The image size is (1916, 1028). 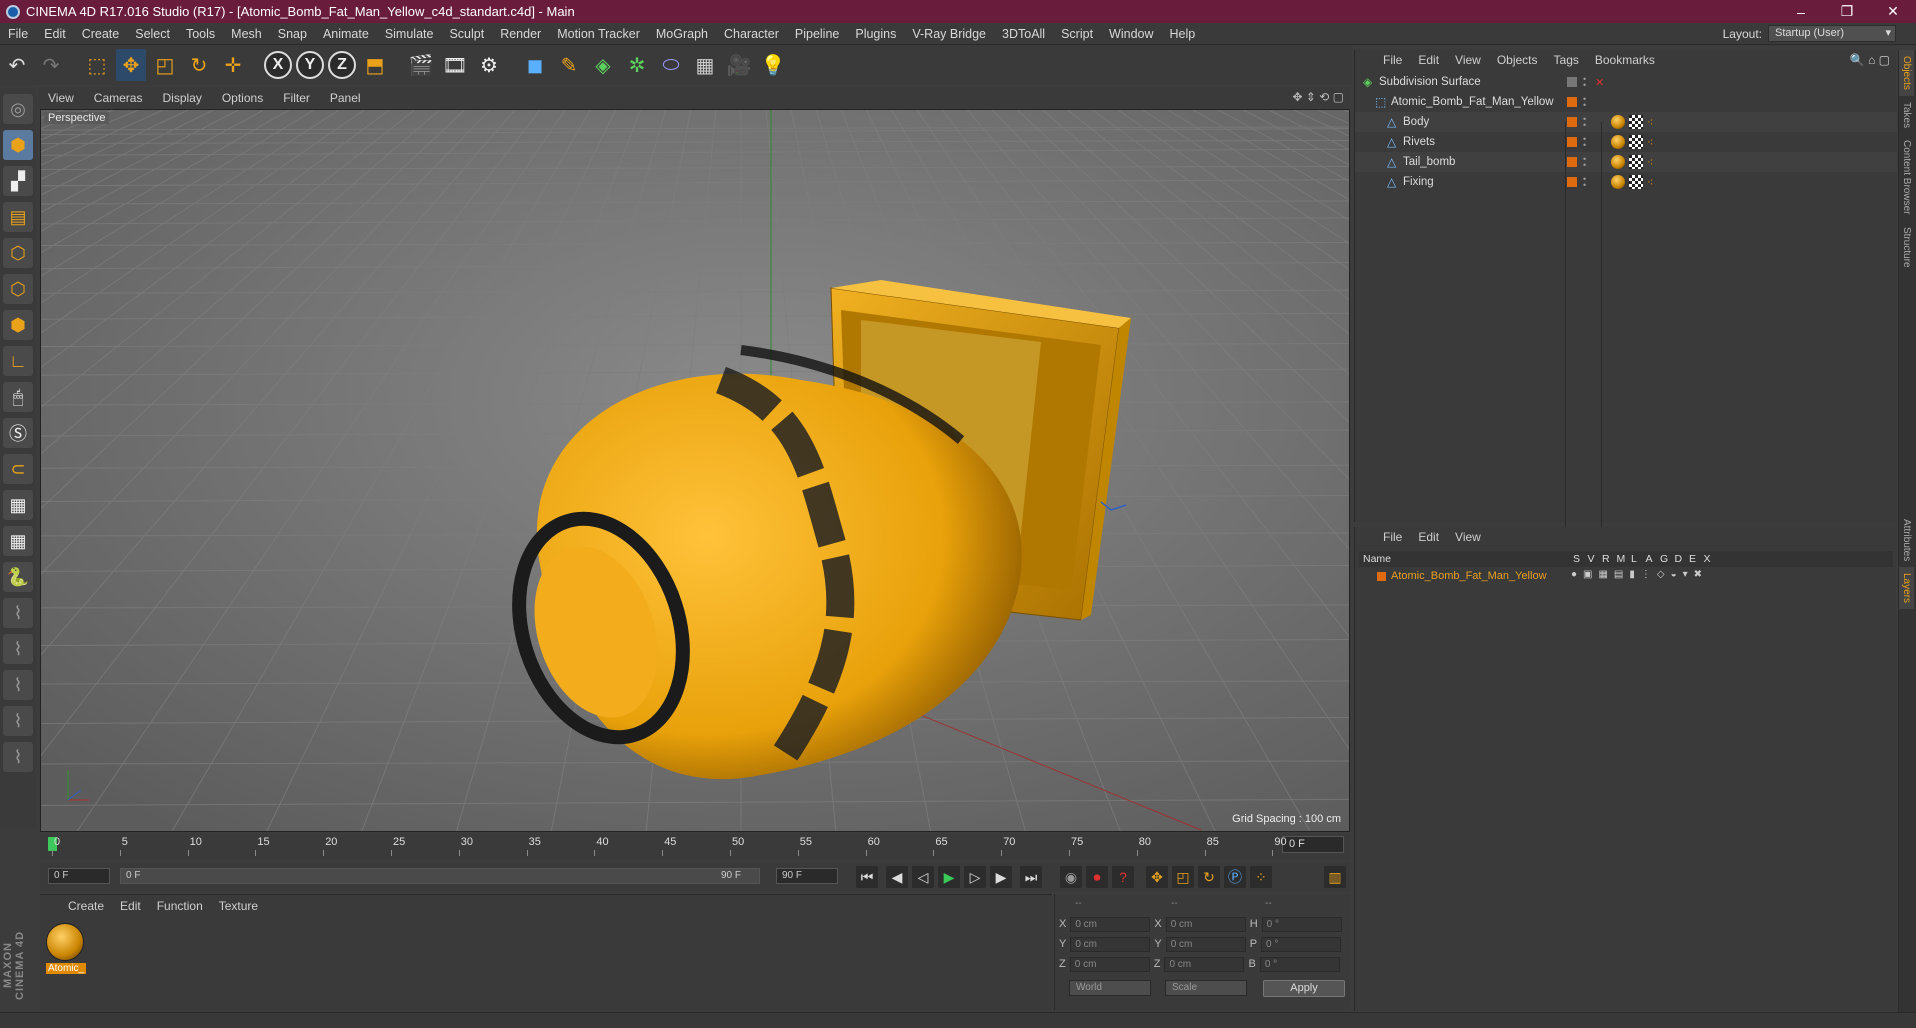 What do you see at coordinates (345, 98) in the screenshot?
I see `viewport-menu-panel: Panel` at bounding box center [345, 98].